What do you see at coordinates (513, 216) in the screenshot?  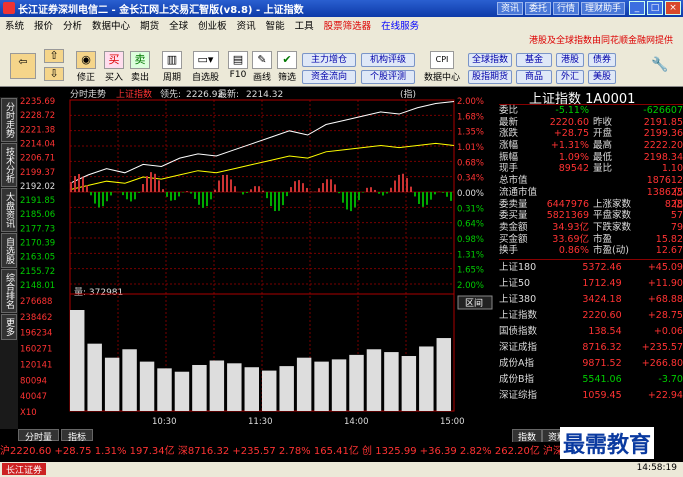 I see `panel-key: 委买量` at bounding box center [513, 216].